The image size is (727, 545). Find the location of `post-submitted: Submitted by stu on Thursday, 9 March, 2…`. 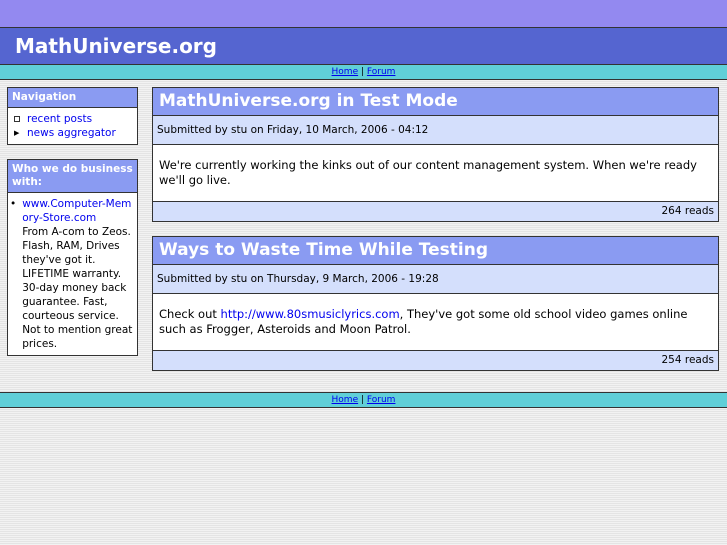

post-submitted: Submitted by stu on Thursday, 9 March, 2… is located at coordinates (435, 279).